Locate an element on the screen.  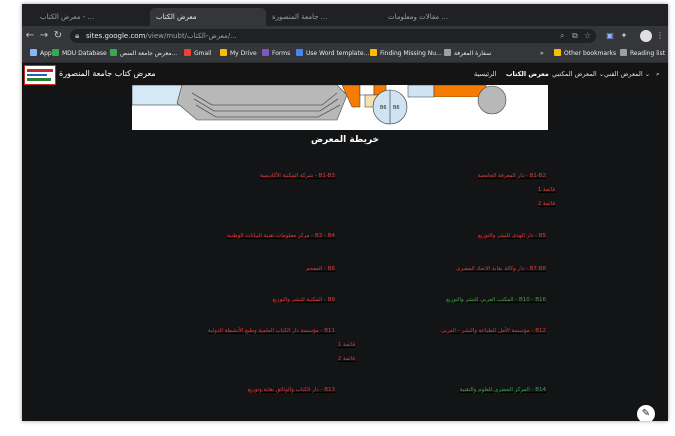
gmail-icon is located at coordinates (187, 52).